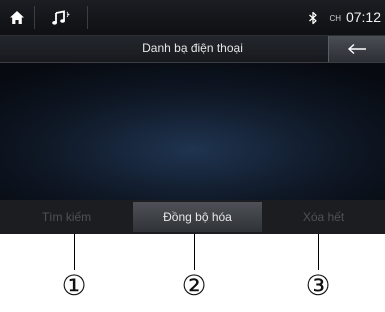 This screenshot has width=385, height=312. I want to click on sync-button-label: Đồng bộ hóa, so click(197, 217).